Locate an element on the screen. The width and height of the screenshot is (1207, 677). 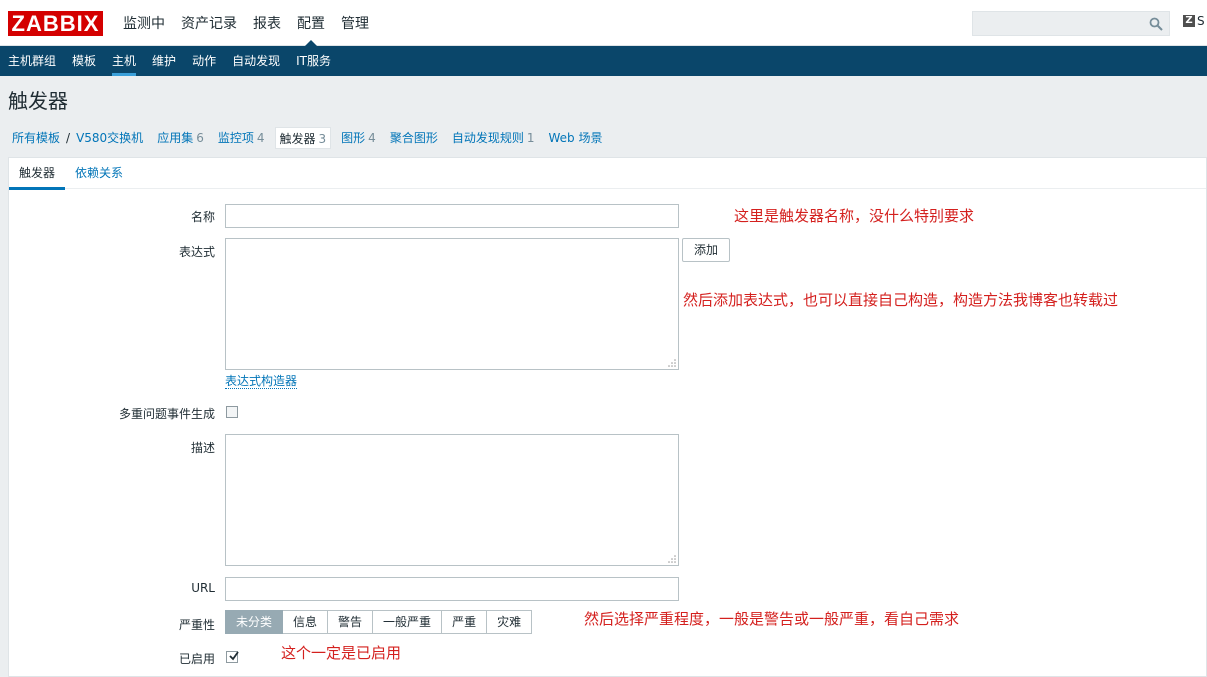
multiple-events-label: 多重问题事件生成 is located at coordinates (166, 414).